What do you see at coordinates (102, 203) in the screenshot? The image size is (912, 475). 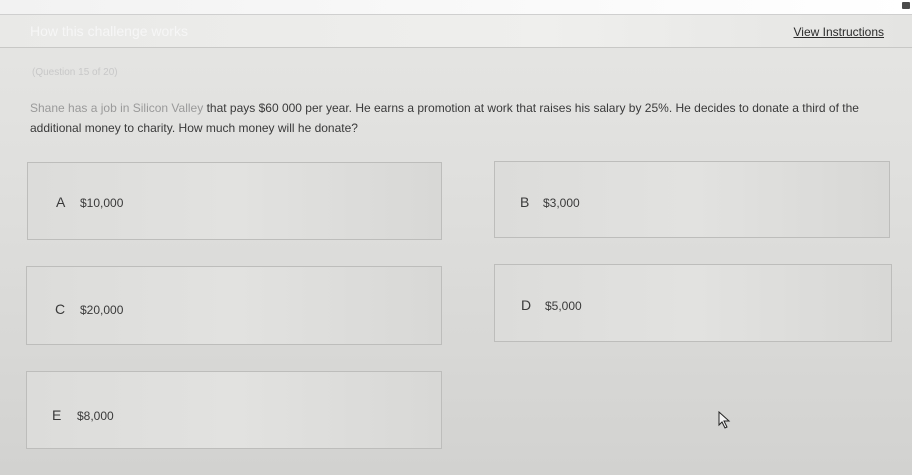 I see `option-value: $10,000` at bounding box center [102, 203].